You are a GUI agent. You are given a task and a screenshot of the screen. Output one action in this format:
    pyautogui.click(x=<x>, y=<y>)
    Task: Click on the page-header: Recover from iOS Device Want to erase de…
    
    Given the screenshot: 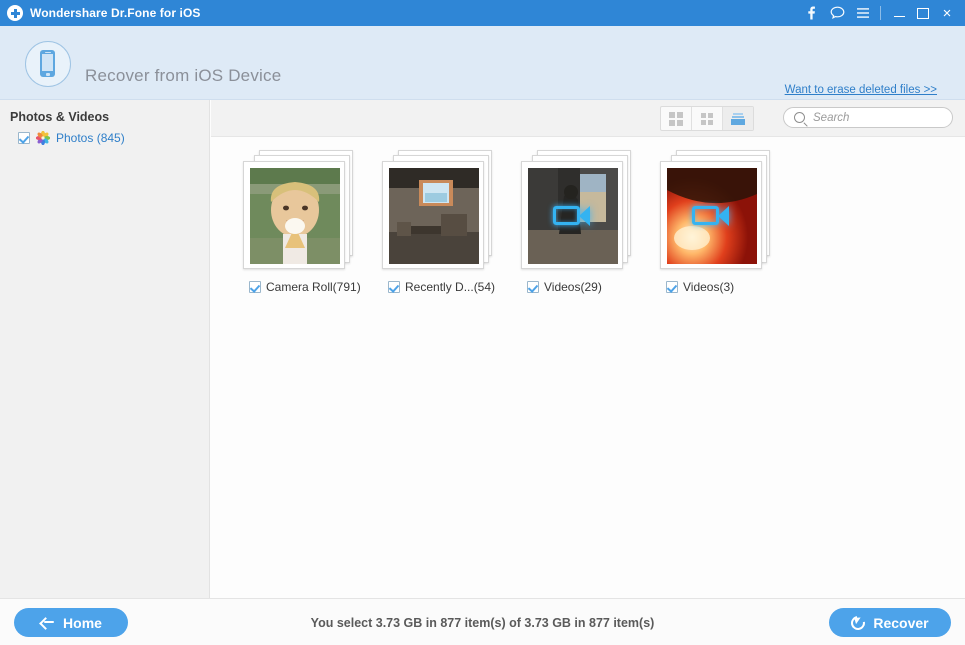 What is the action you would take?
    pyautogui.click(x=482, y=63)
    